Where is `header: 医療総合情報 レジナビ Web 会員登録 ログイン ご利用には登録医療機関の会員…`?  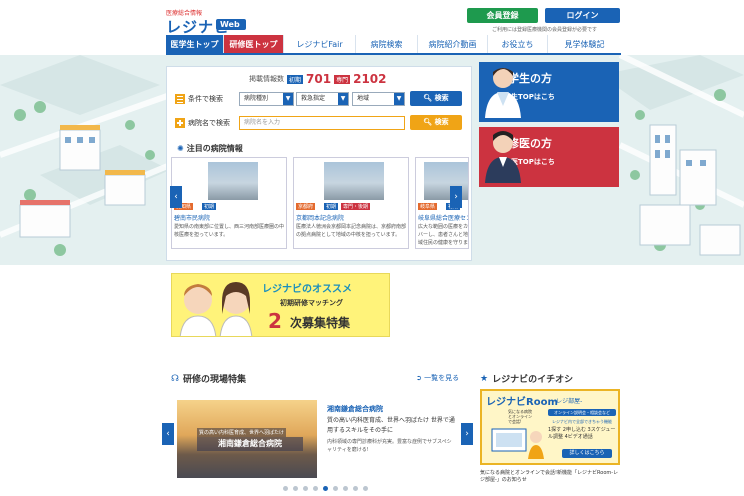 header: 医療総合情報 レジナビ Web 会員登録 ログイン ご利用には登録医療機関の会員… is located at coordinates (372, 27).